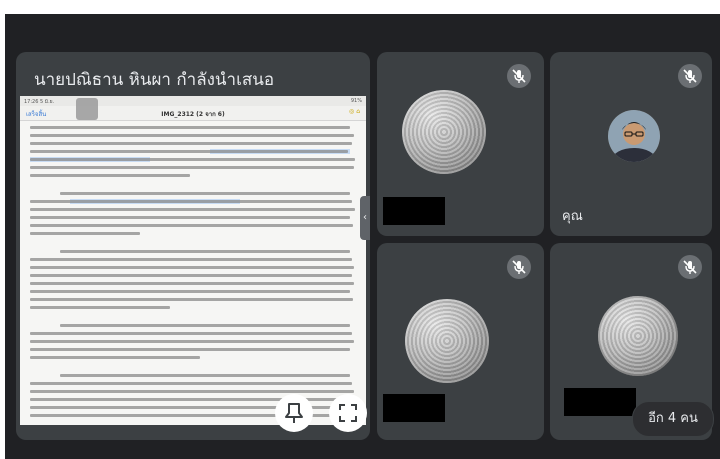  I want to click on document-title: IMG_2312 (2 จาก 6), so click(193, 114).